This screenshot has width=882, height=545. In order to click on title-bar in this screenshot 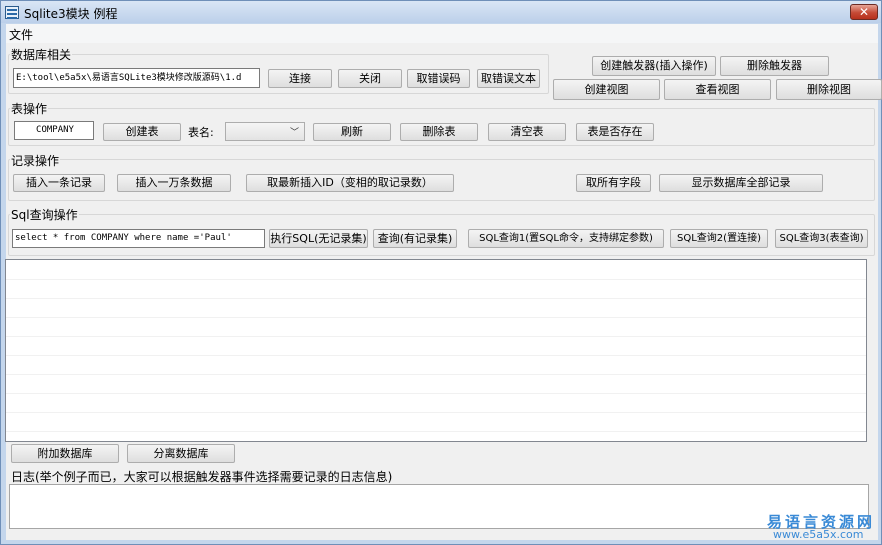, I will do `click(441, 12)`.